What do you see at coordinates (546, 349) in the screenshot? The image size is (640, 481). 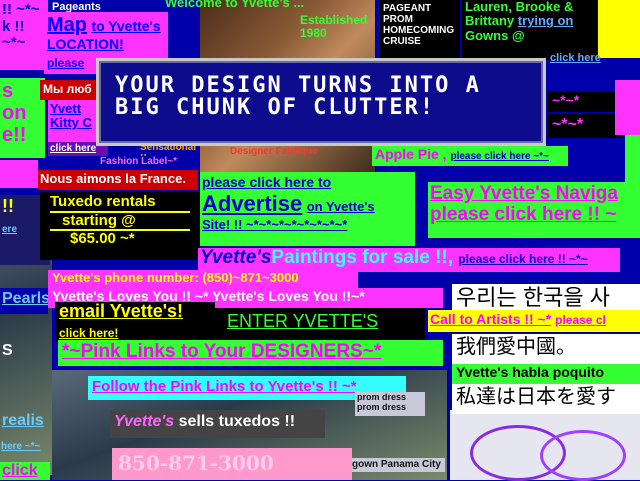 I see `chinese-text: 我們愛中國。` at bounding box center [546, 349].